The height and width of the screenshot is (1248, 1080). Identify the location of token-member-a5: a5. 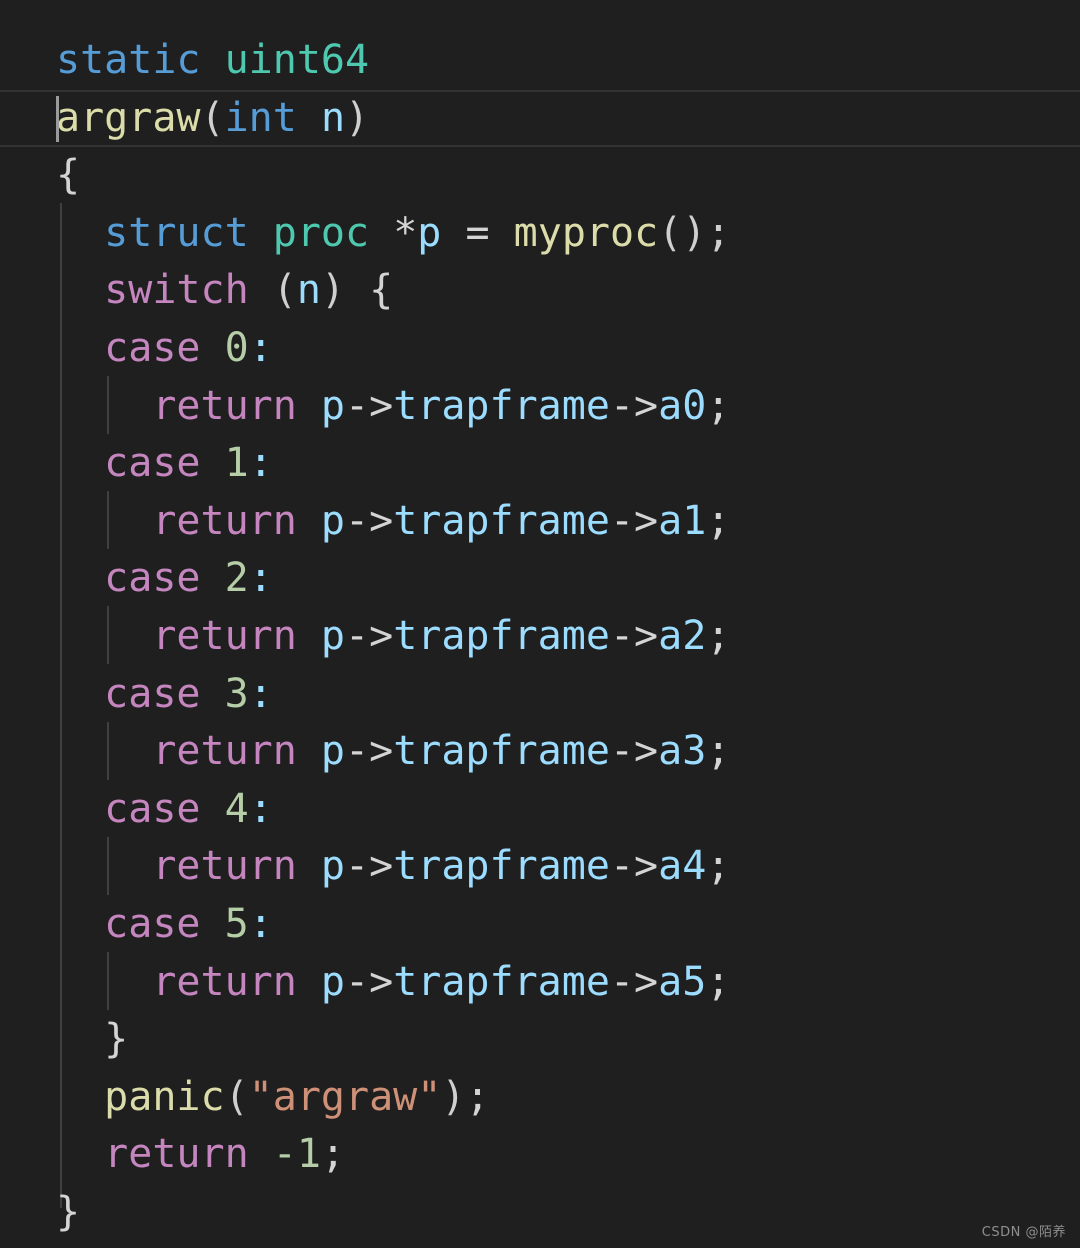
(682, 981).